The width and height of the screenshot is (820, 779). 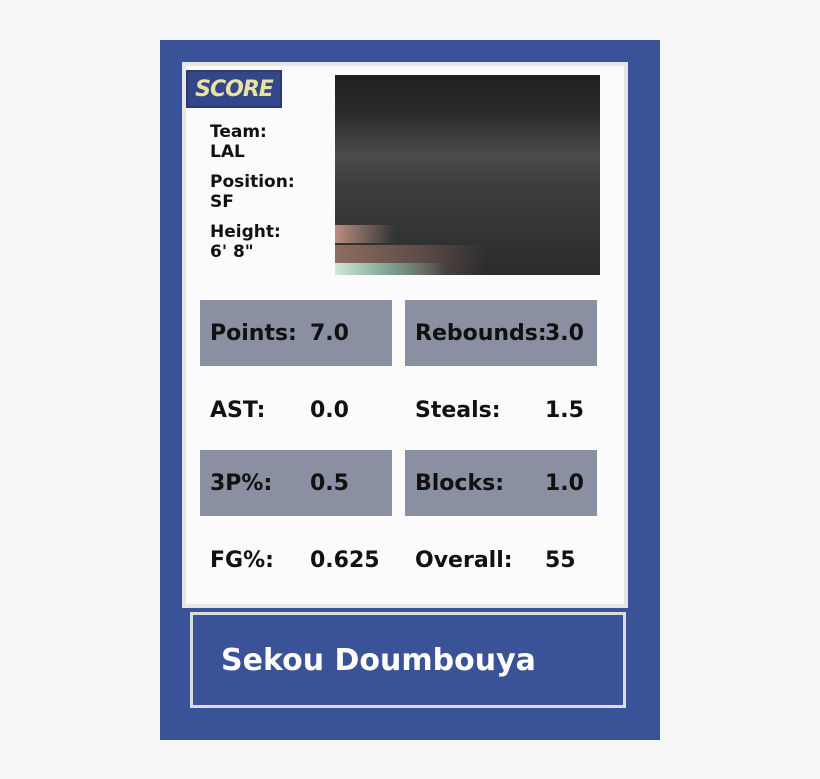 I want to click on stat-label: FG%:, so click(x=242, y=560).